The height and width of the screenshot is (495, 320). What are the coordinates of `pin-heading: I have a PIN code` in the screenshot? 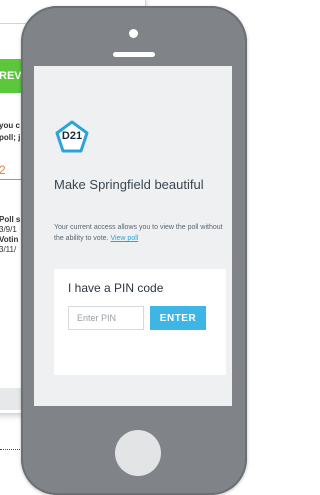 It's located at (116, 288).